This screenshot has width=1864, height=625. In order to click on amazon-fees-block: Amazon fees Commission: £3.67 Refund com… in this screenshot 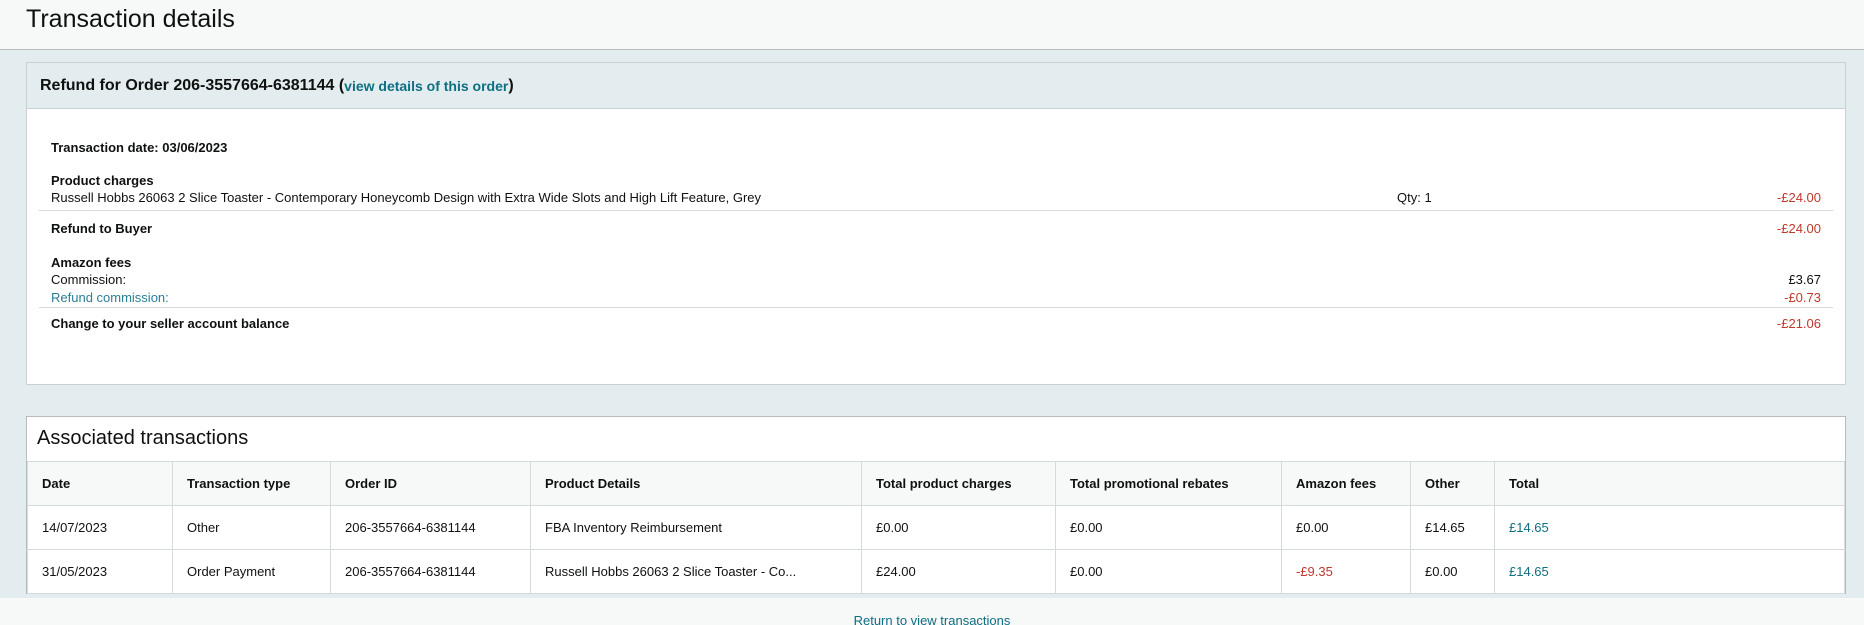, I will do `click(936, 281)`.